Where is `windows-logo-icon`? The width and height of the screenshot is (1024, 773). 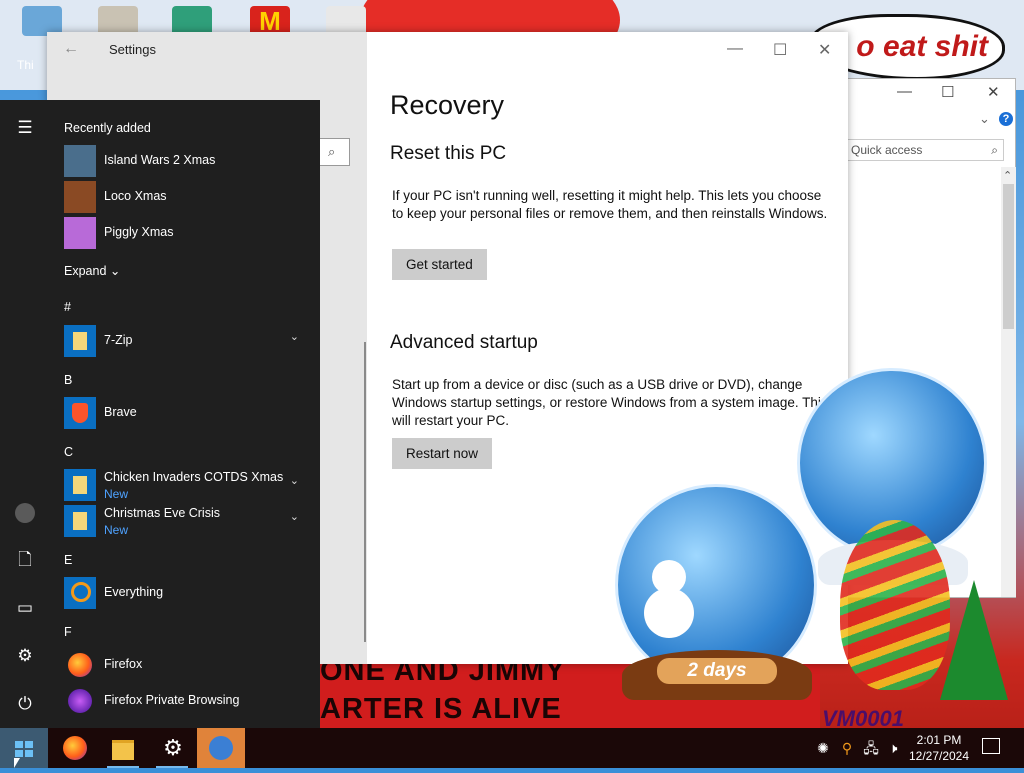 windows-logo-icon is located at coordinates (24, 749).